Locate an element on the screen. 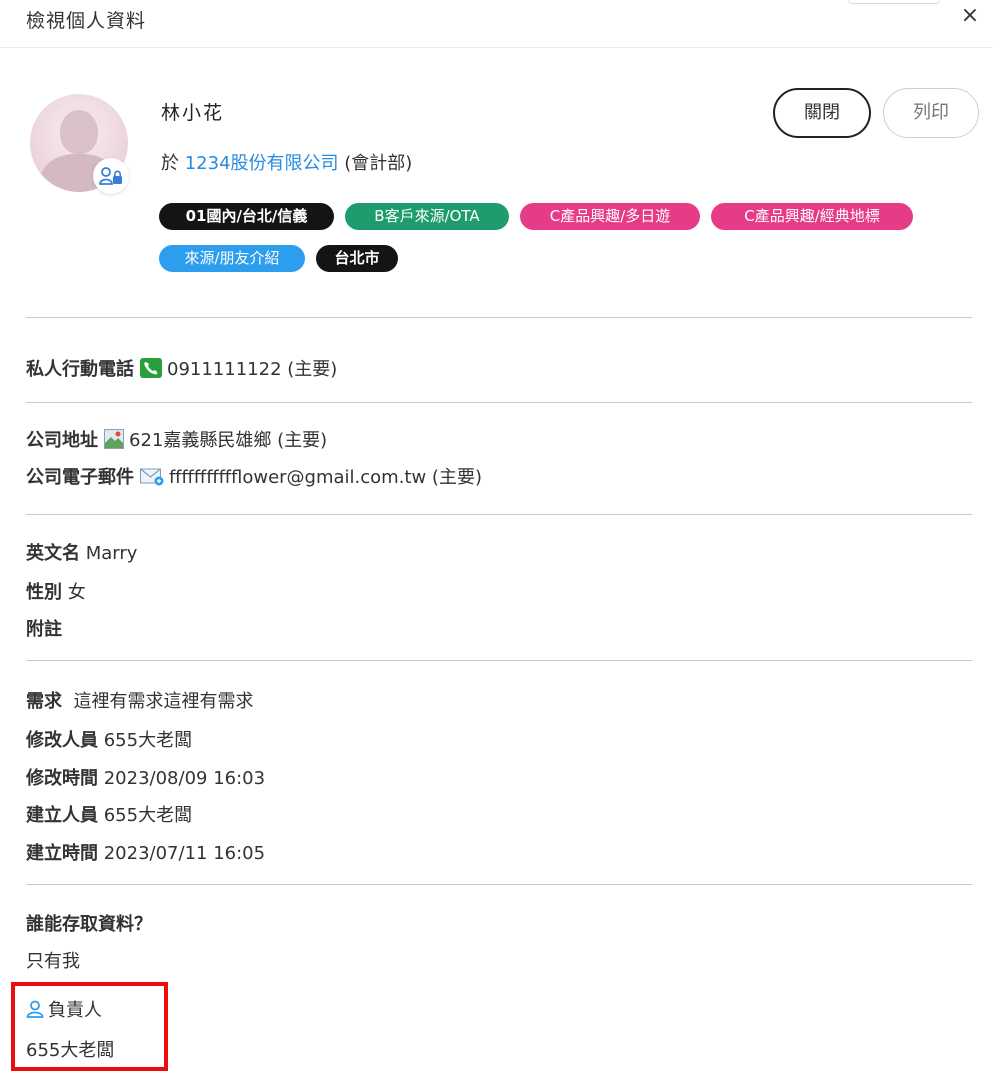  tag-location: 01國內/台北/信義 is located at coordinates (246, 216).